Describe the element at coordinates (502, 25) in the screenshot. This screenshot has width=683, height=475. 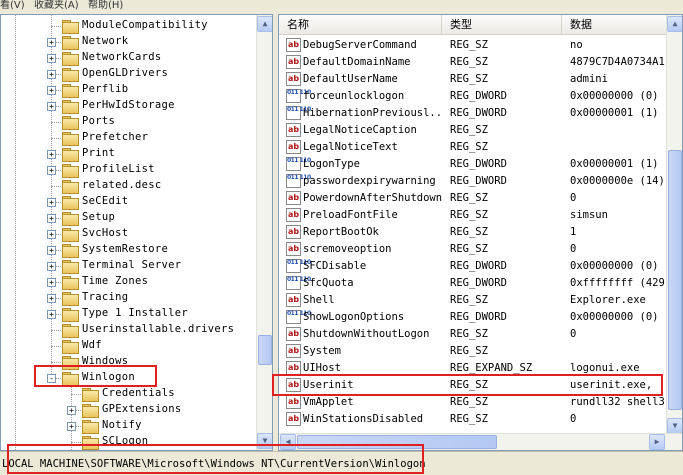
I see `column-type-header: 类型` at that location.